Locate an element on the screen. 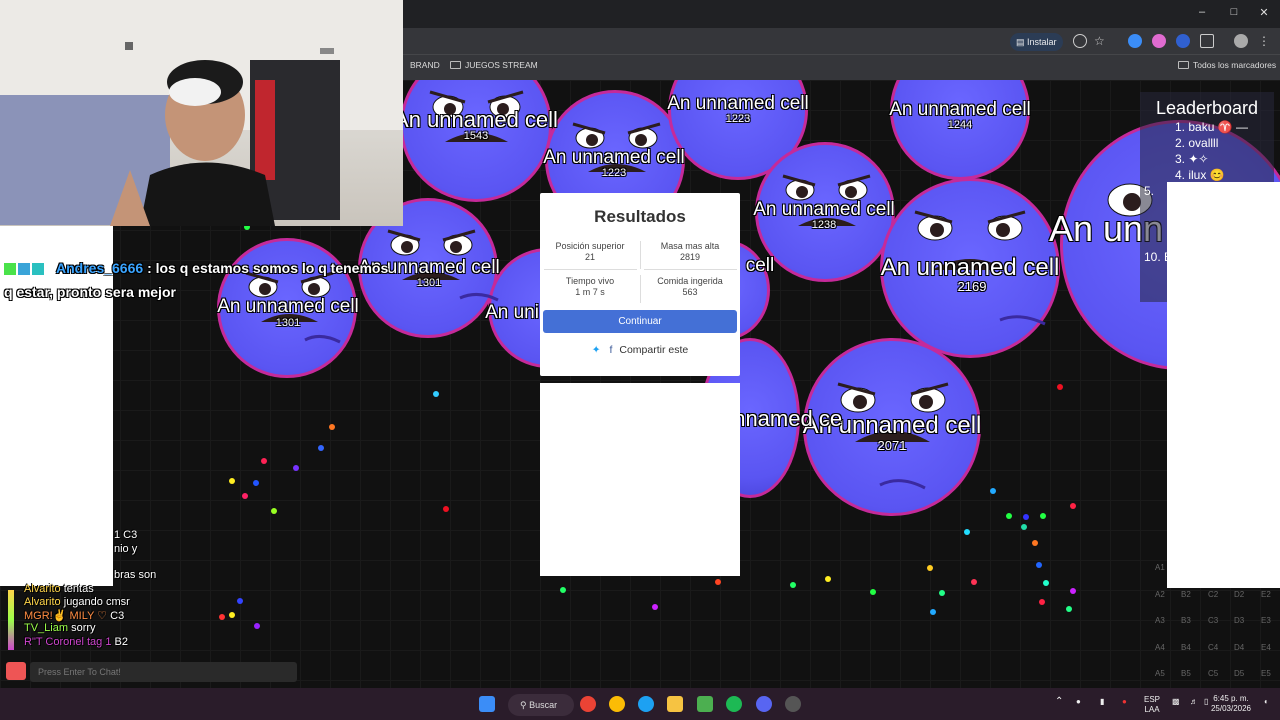 This screenshot has height=720, width=1280. extension-wave-icon is located at coordinates (1135, 41).